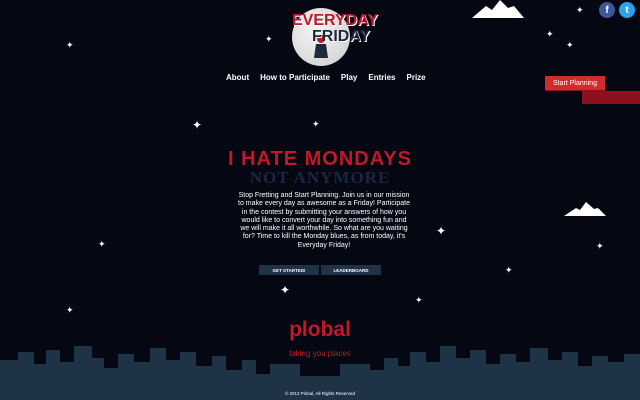 This screenshot has height=400, width=640. Describe the element at coordinates (416, 77) in the screenshot. I see `nav-prize: Prize` at that location.